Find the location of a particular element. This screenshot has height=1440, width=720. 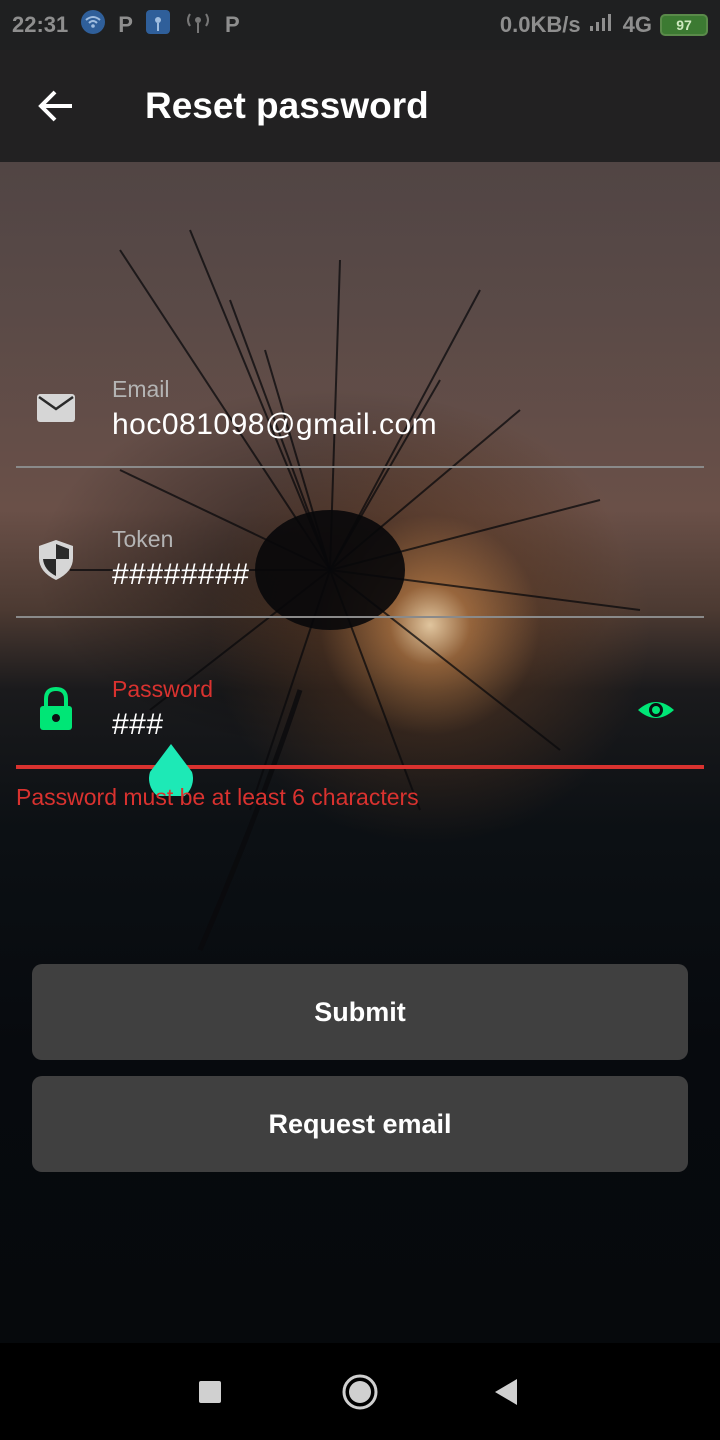

token-underline is located at coordinates (360, 617).